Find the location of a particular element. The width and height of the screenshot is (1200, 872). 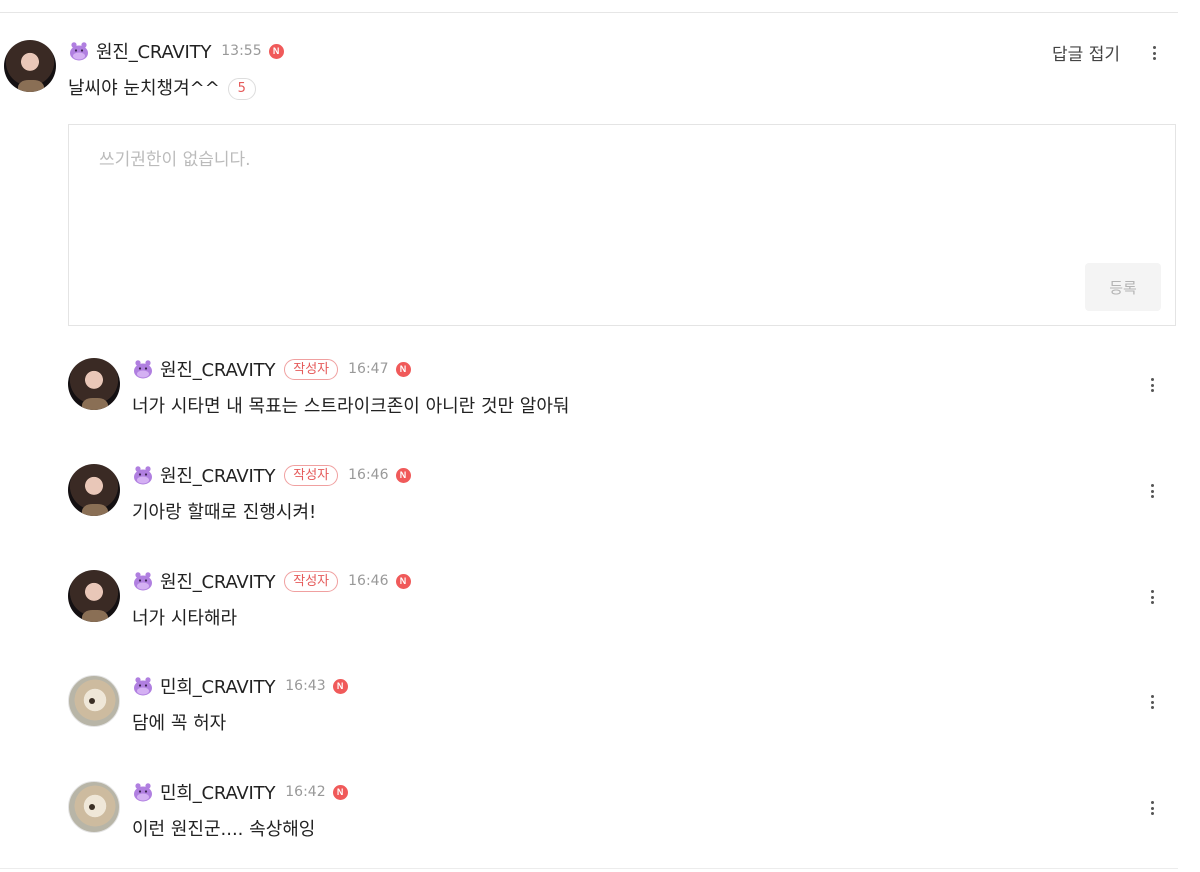

comment-text: 담에 꼭 허자 is located at coordinates (179, 723).